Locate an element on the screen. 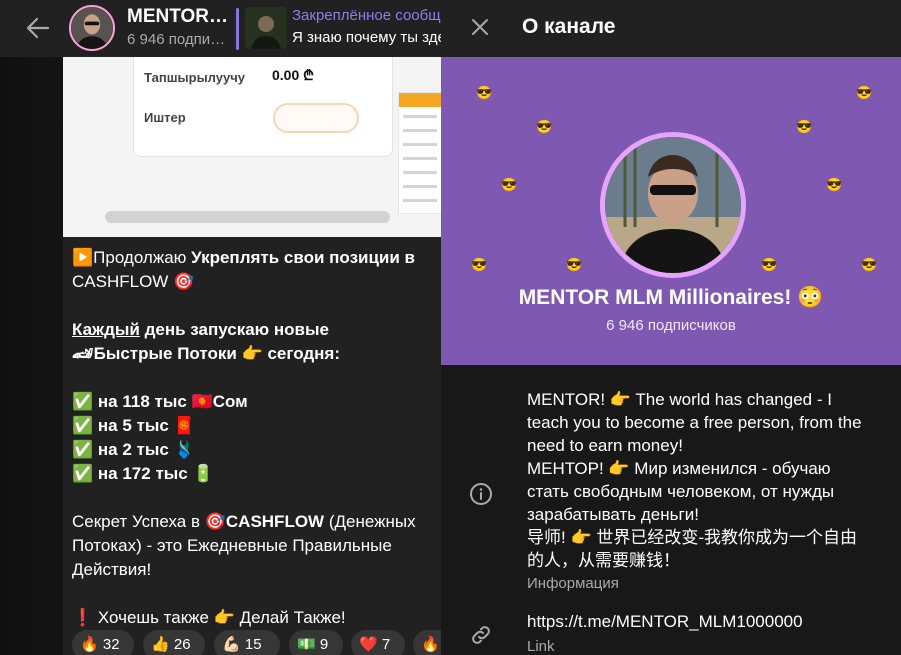 Image resolution: width=901 pixels, height=655 pixels. text-span: Укреплять свои позиции в is located at coordinates (303, 257).